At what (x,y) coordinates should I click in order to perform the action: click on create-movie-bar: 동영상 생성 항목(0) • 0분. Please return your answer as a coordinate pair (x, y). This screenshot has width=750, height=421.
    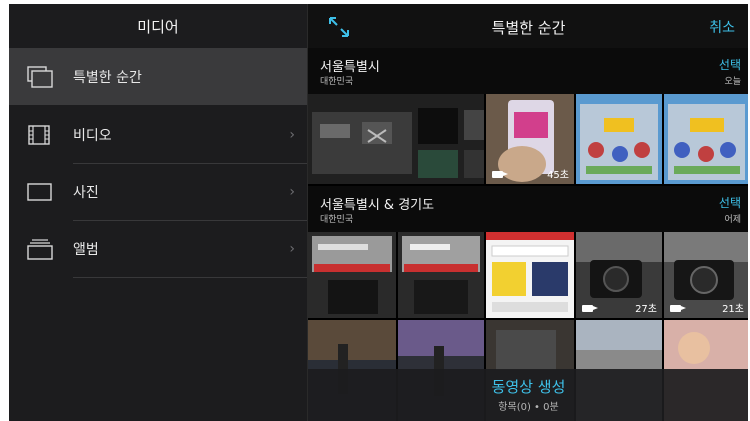
    Looking at the image, I should click on (528, 395).